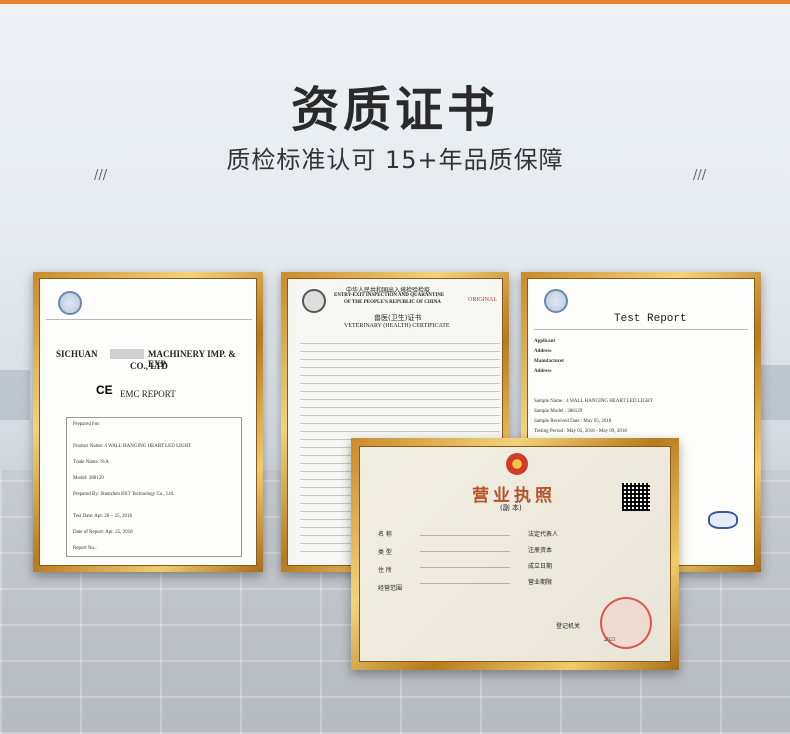 Image resolution: width=790 pixels, height=734 pixels. What do you see at coordinates (394, 110) in the screenshot?
I see `page-title: 资质证书` at bounding box center [394, 110].